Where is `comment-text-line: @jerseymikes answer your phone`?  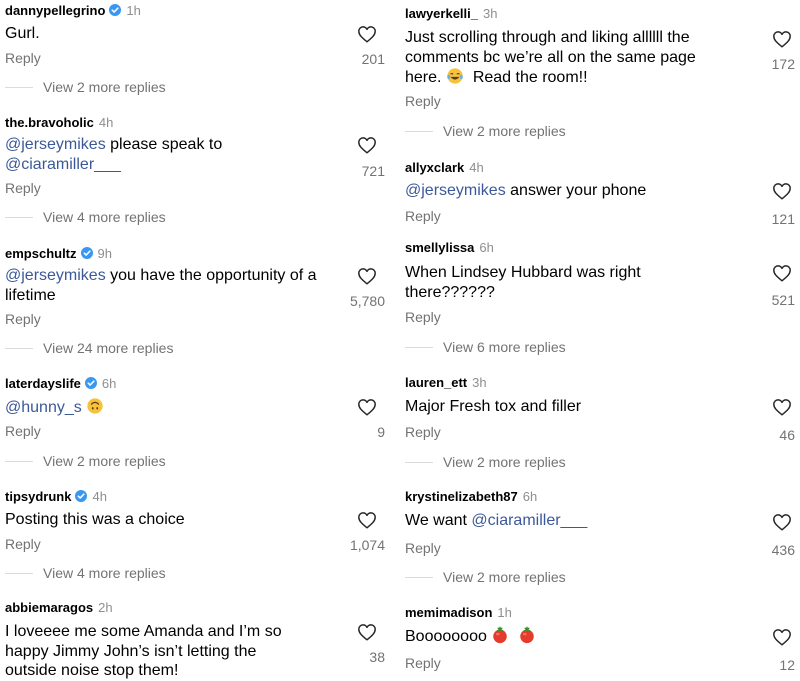 comment-text-line: @jerseymikes answer your phone is located at coordinates (525, 191).